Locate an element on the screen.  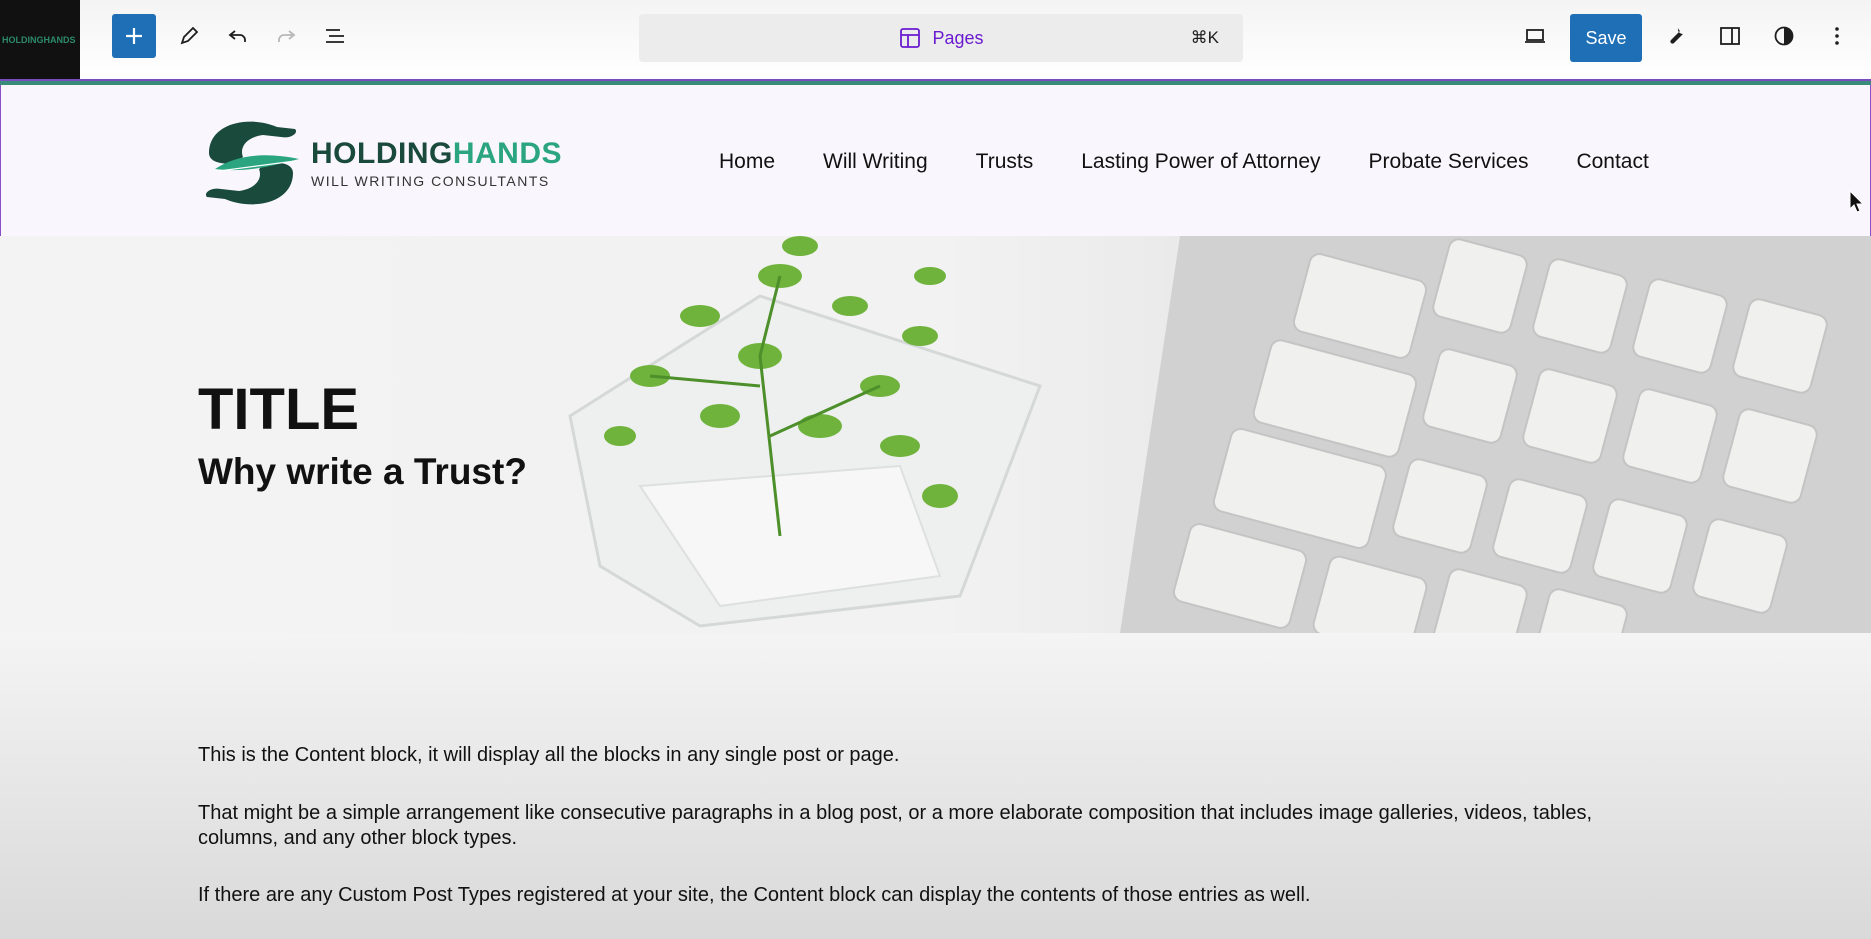
document-overview-button is located at coordinates (335, 36).